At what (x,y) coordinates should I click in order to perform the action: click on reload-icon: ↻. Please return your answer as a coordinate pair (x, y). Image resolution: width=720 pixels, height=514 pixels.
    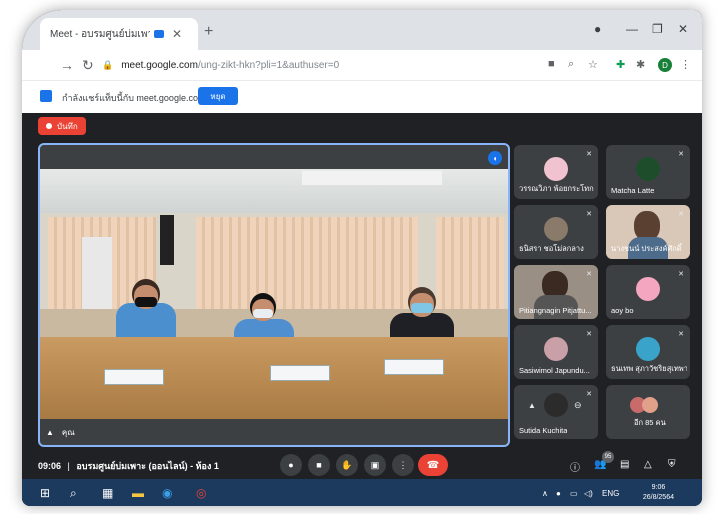
    Looking at the image, I should click on (88, 65).